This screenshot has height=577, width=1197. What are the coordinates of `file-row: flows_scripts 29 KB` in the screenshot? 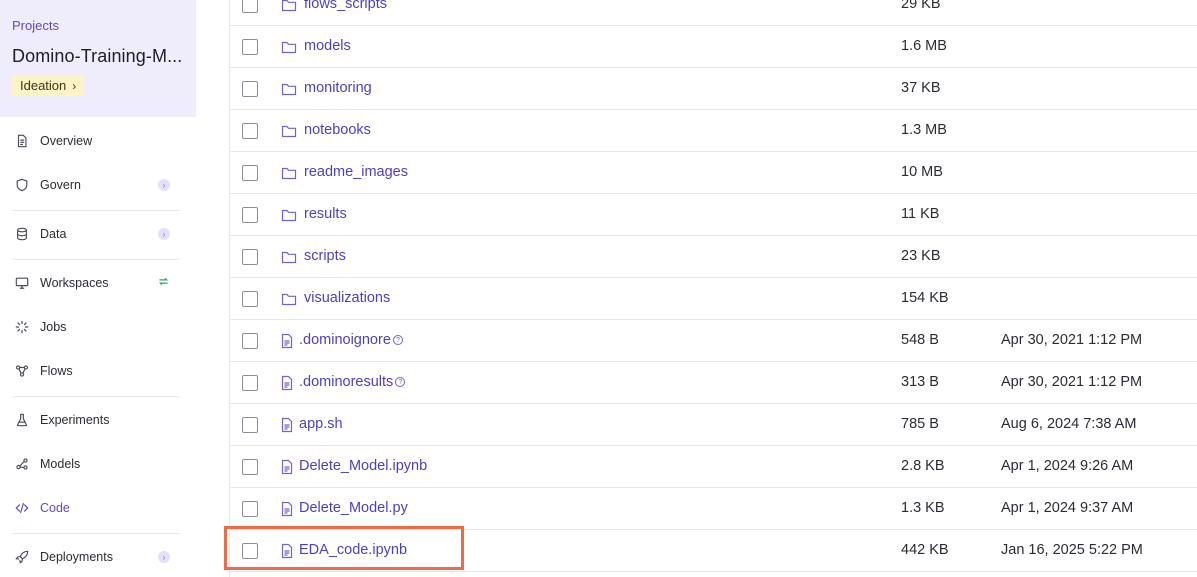 It's located at (713, 13).